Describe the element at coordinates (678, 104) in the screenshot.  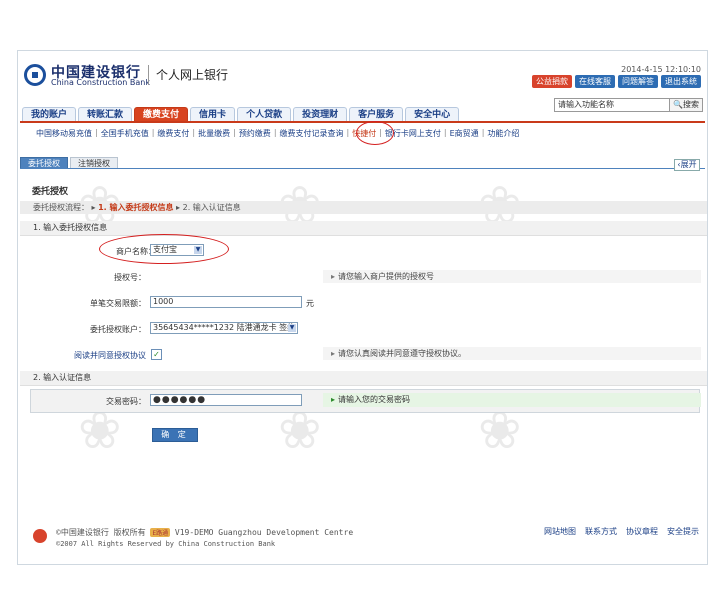
I see `search-icon: 🔍` at that location.